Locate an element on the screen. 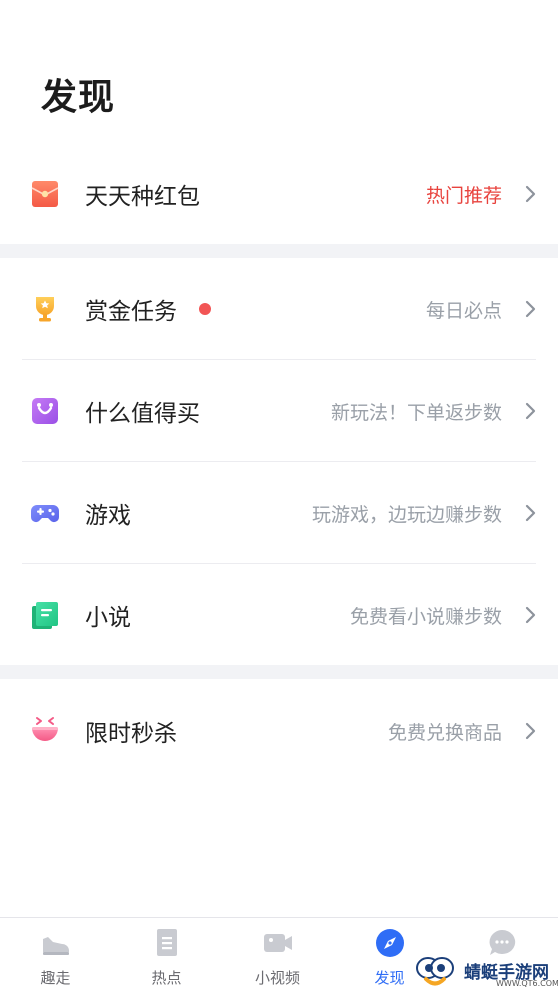 The image size is (558, 992). item-label: 游戏 is located at coordinates (108, 516).